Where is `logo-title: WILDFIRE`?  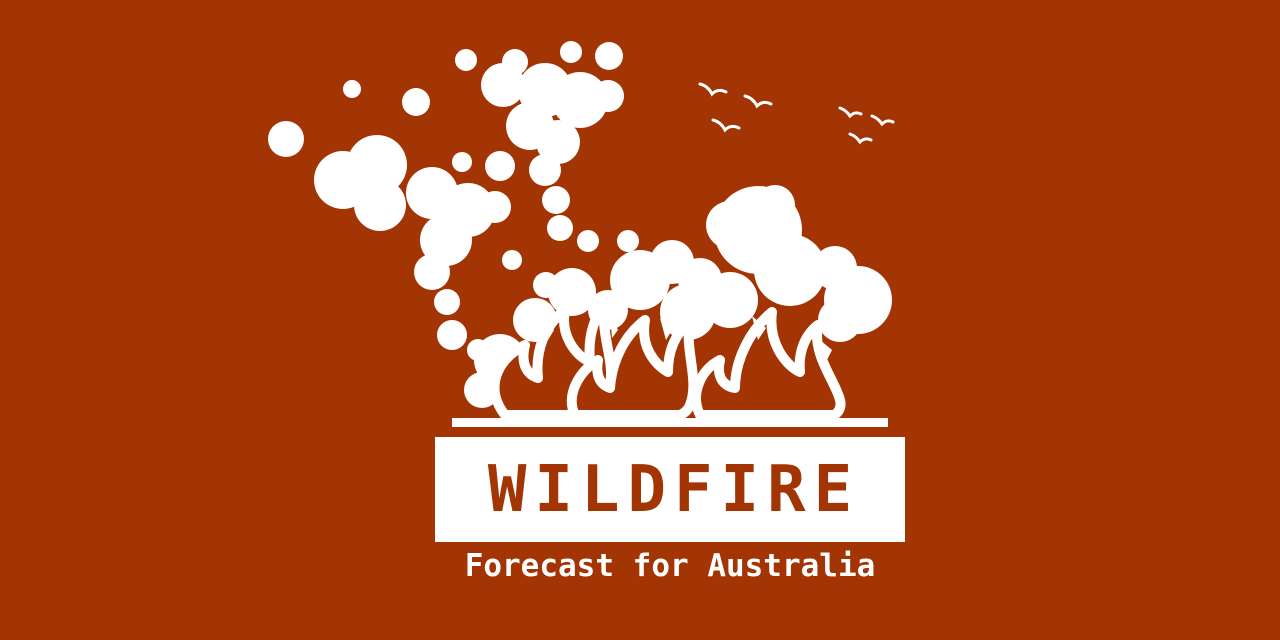 logo-title: WILDFIRE is located at coordinates (674, 489).